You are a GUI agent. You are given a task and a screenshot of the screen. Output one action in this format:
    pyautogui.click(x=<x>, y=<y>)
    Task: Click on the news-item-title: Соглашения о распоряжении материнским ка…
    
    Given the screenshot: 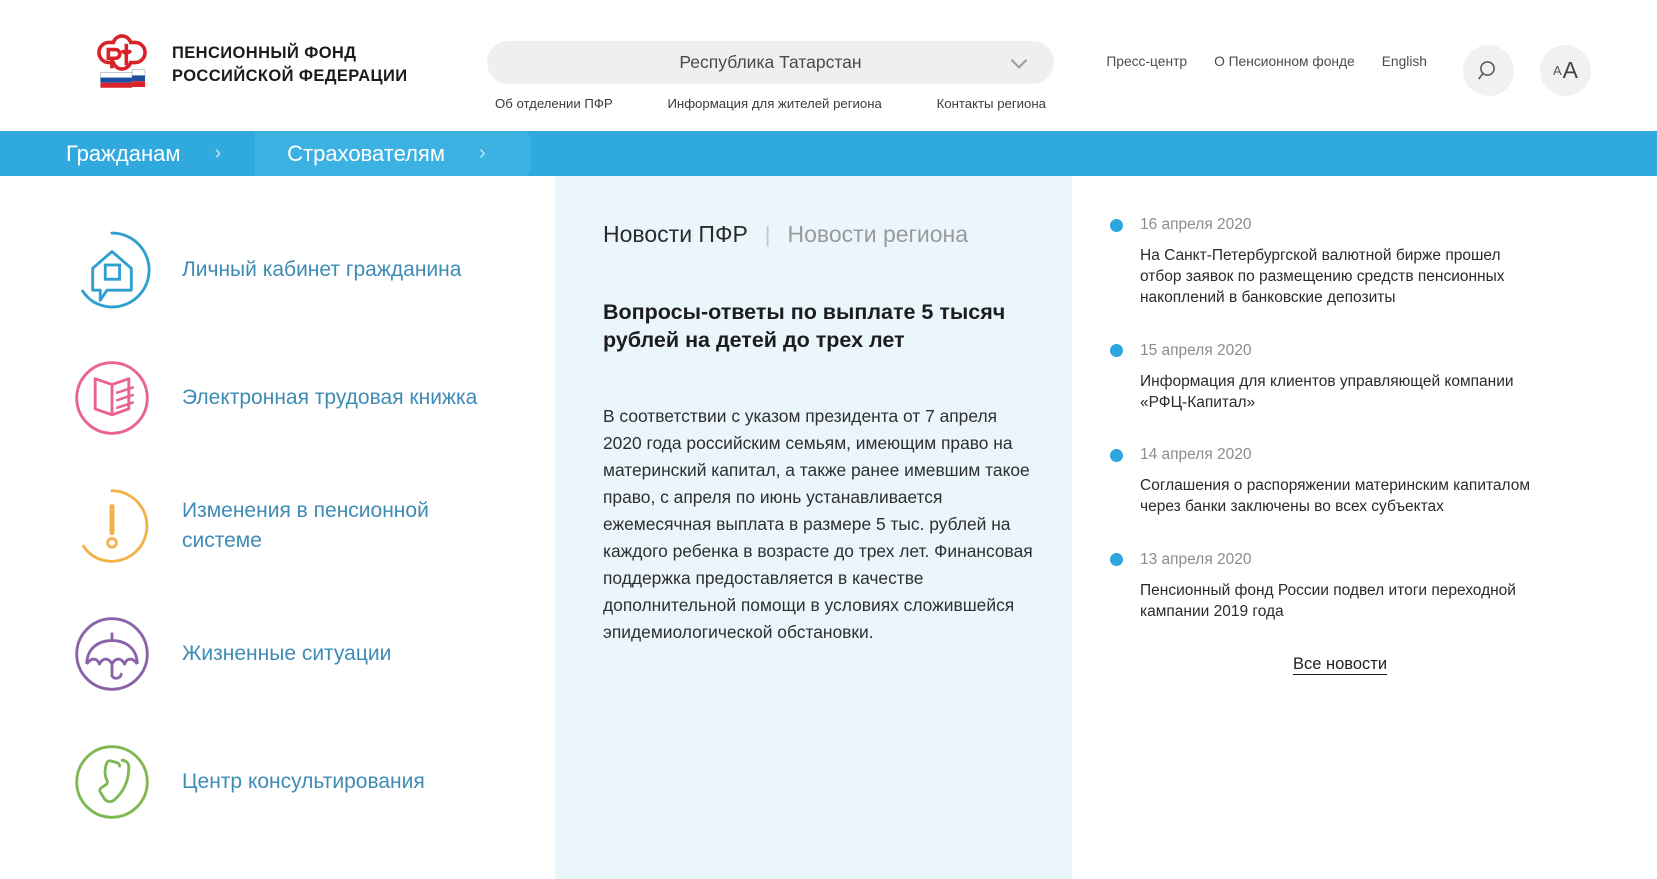 What is the action you would take?
    pyautogui.click(x=1340, y=496)
    